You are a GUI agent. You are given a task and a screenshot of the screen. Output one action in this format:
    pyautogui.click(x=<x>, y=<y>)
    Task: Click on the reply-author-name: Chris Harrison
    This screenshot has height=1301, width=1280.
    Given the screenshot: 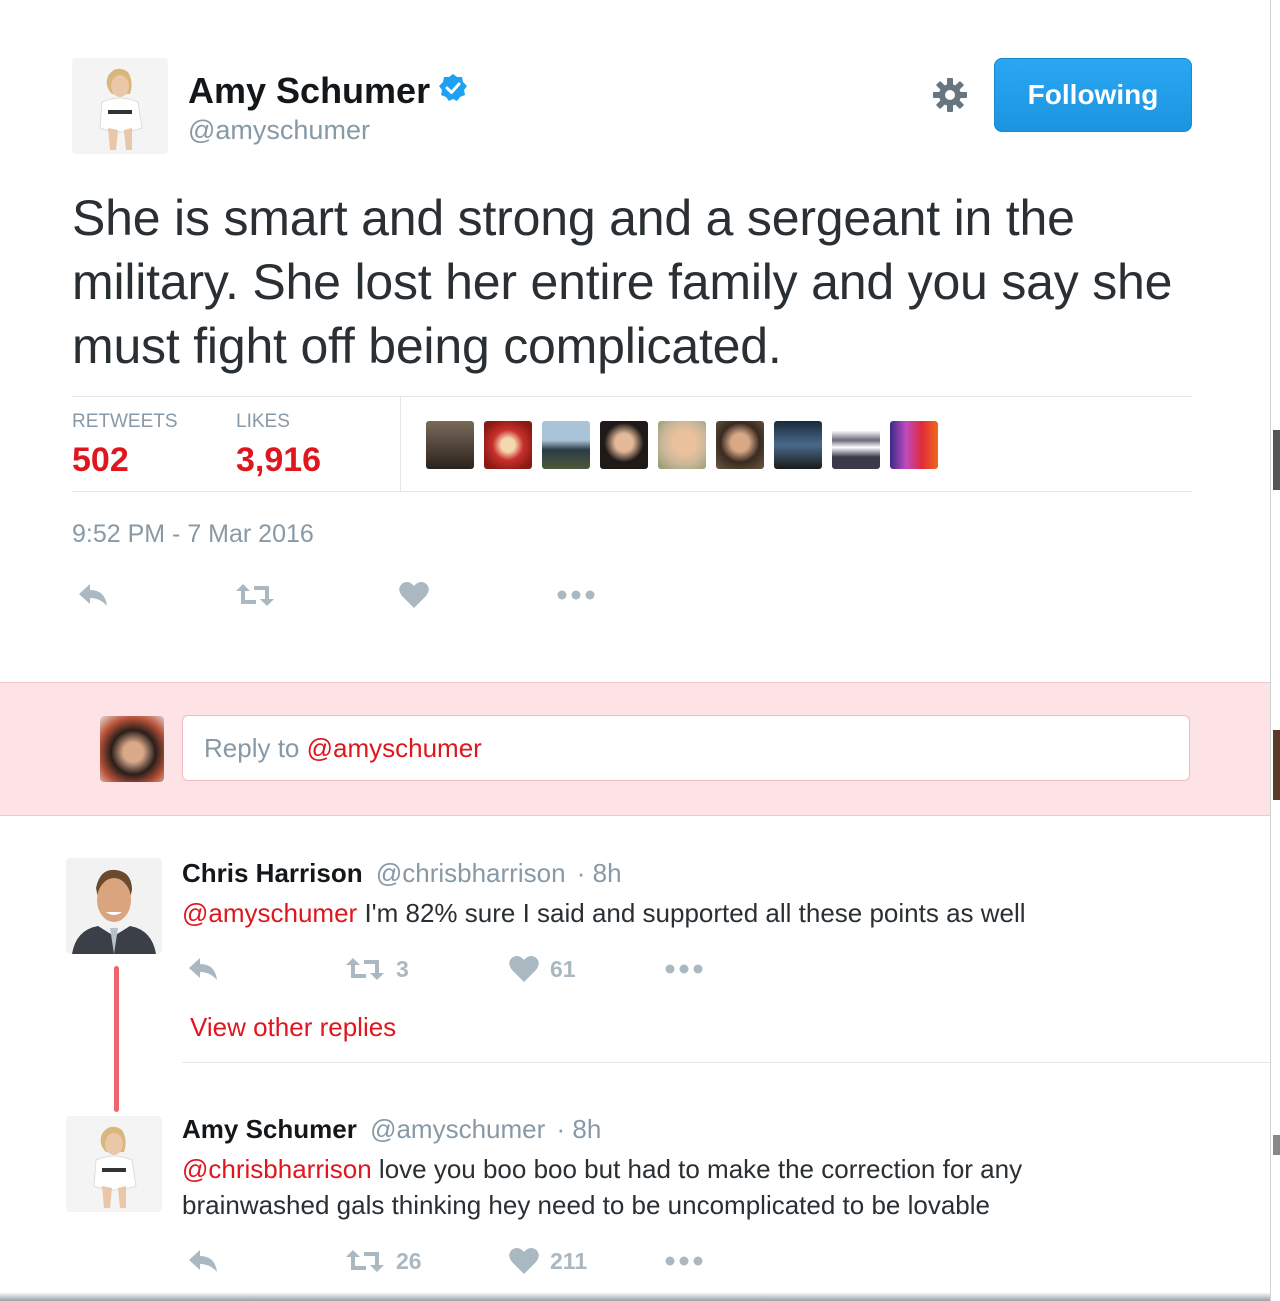 What is the action you would take?
    pyautogui.click(x=272, y=873)
    